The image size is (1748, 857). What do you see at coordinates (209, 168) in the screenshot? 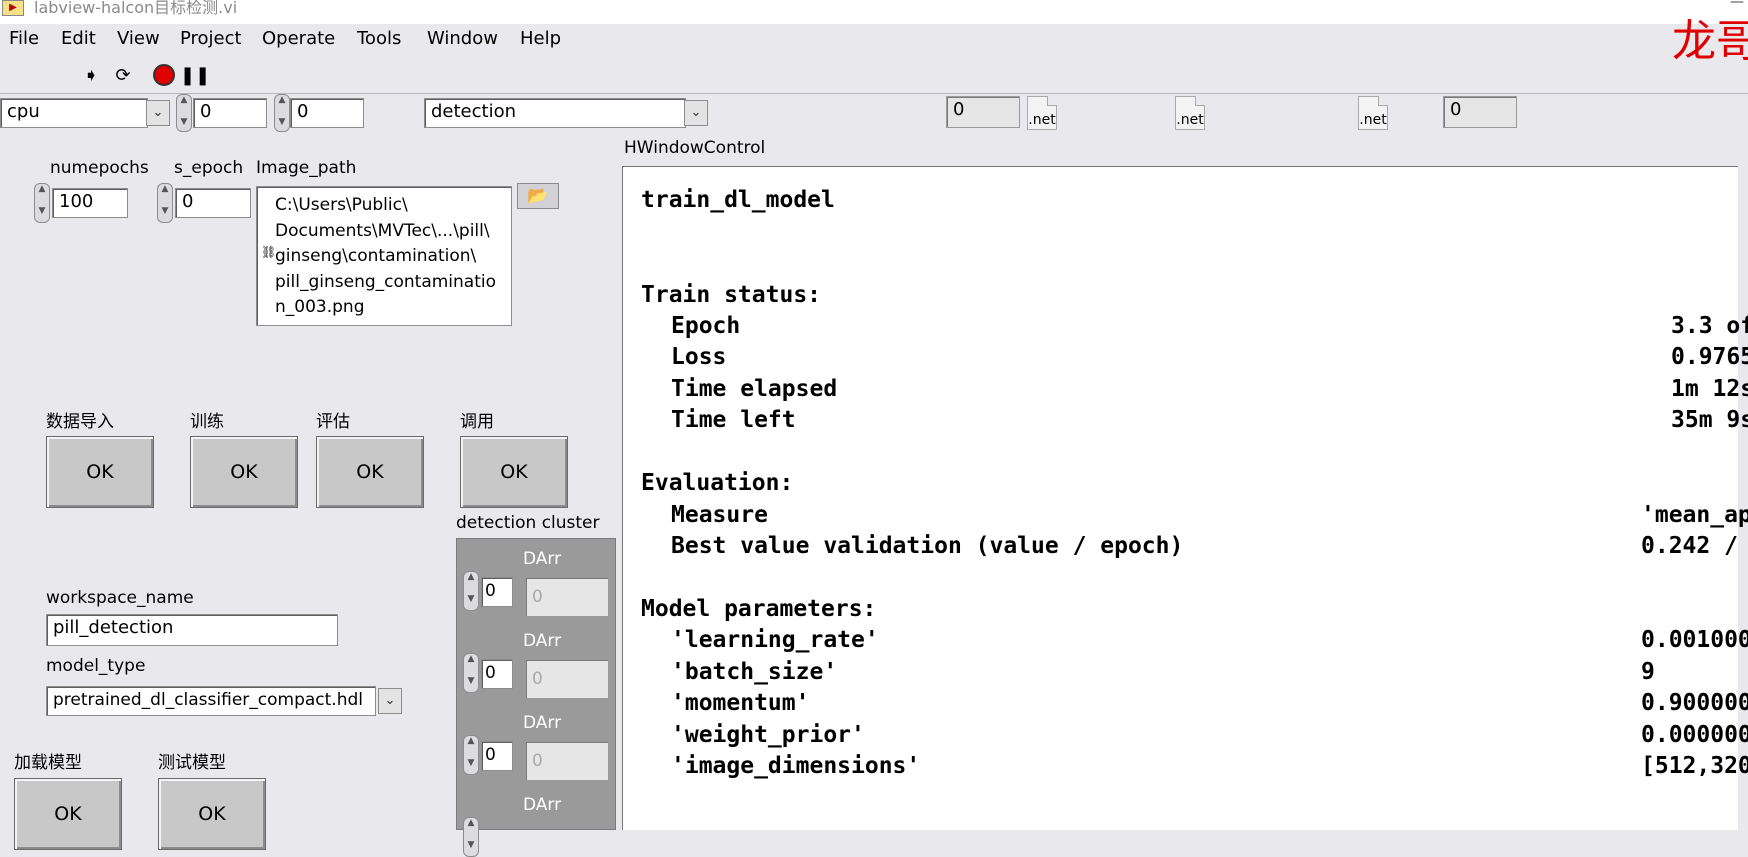
I see `s-epoch-label: s_epoch` at bounding box center [209, 168].